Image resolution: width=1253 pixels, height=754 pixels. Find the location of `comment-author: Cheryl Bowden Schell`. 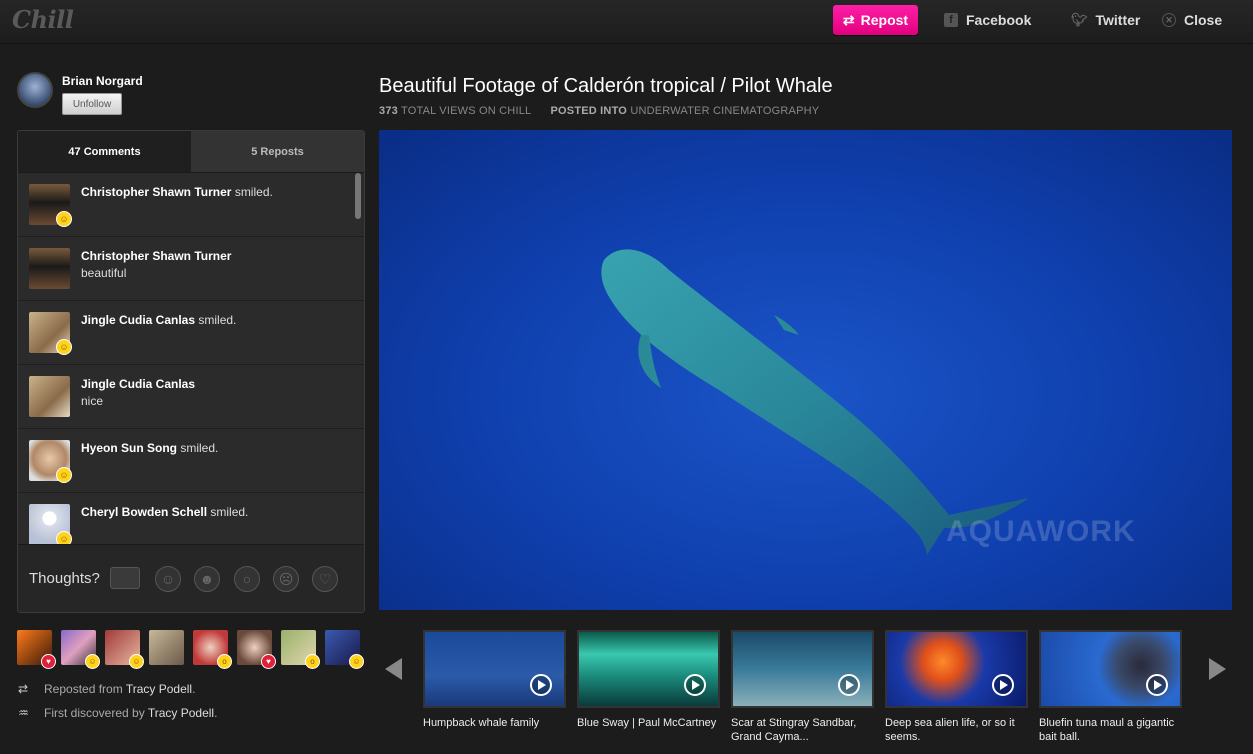

comment-author: Cheryl Bowden Schell is located at coordinates (144, 512).